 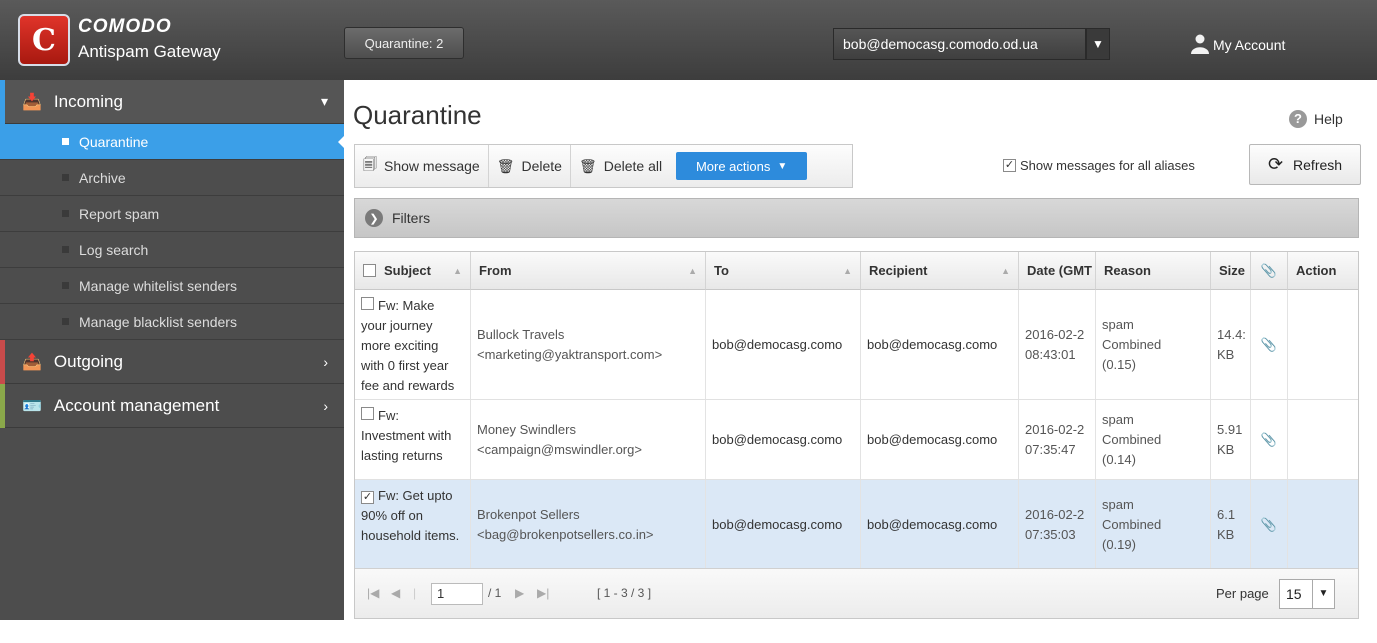 I want to click on nav-account-management: 🪪 Account management ›, so click(x=172, y=406).